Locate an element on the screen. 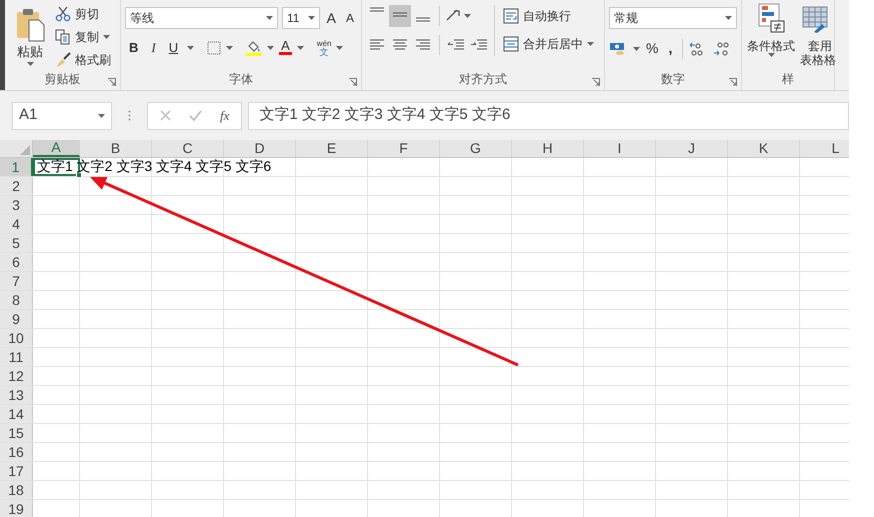 The width and height of the screenshot is (874, 517). column-header: D is located at coordinates (260, 148).